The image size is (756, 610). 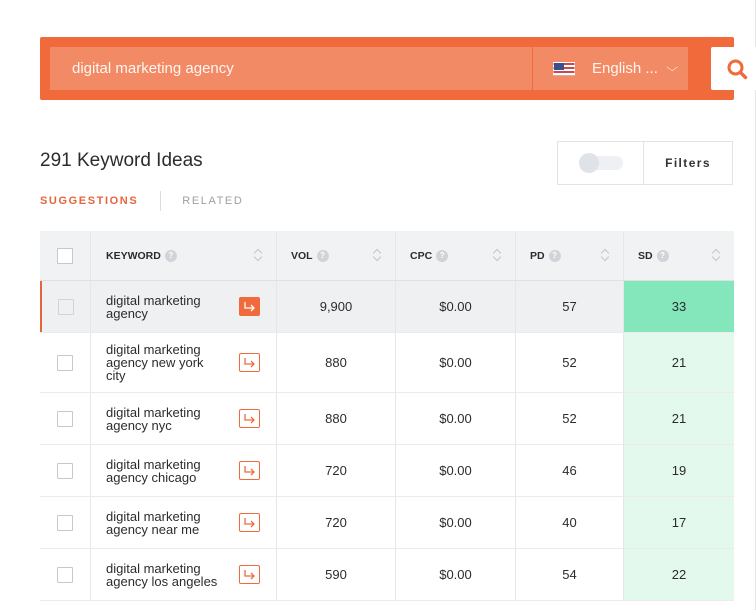 I want to click on search-button, so click(x=733, y=68).